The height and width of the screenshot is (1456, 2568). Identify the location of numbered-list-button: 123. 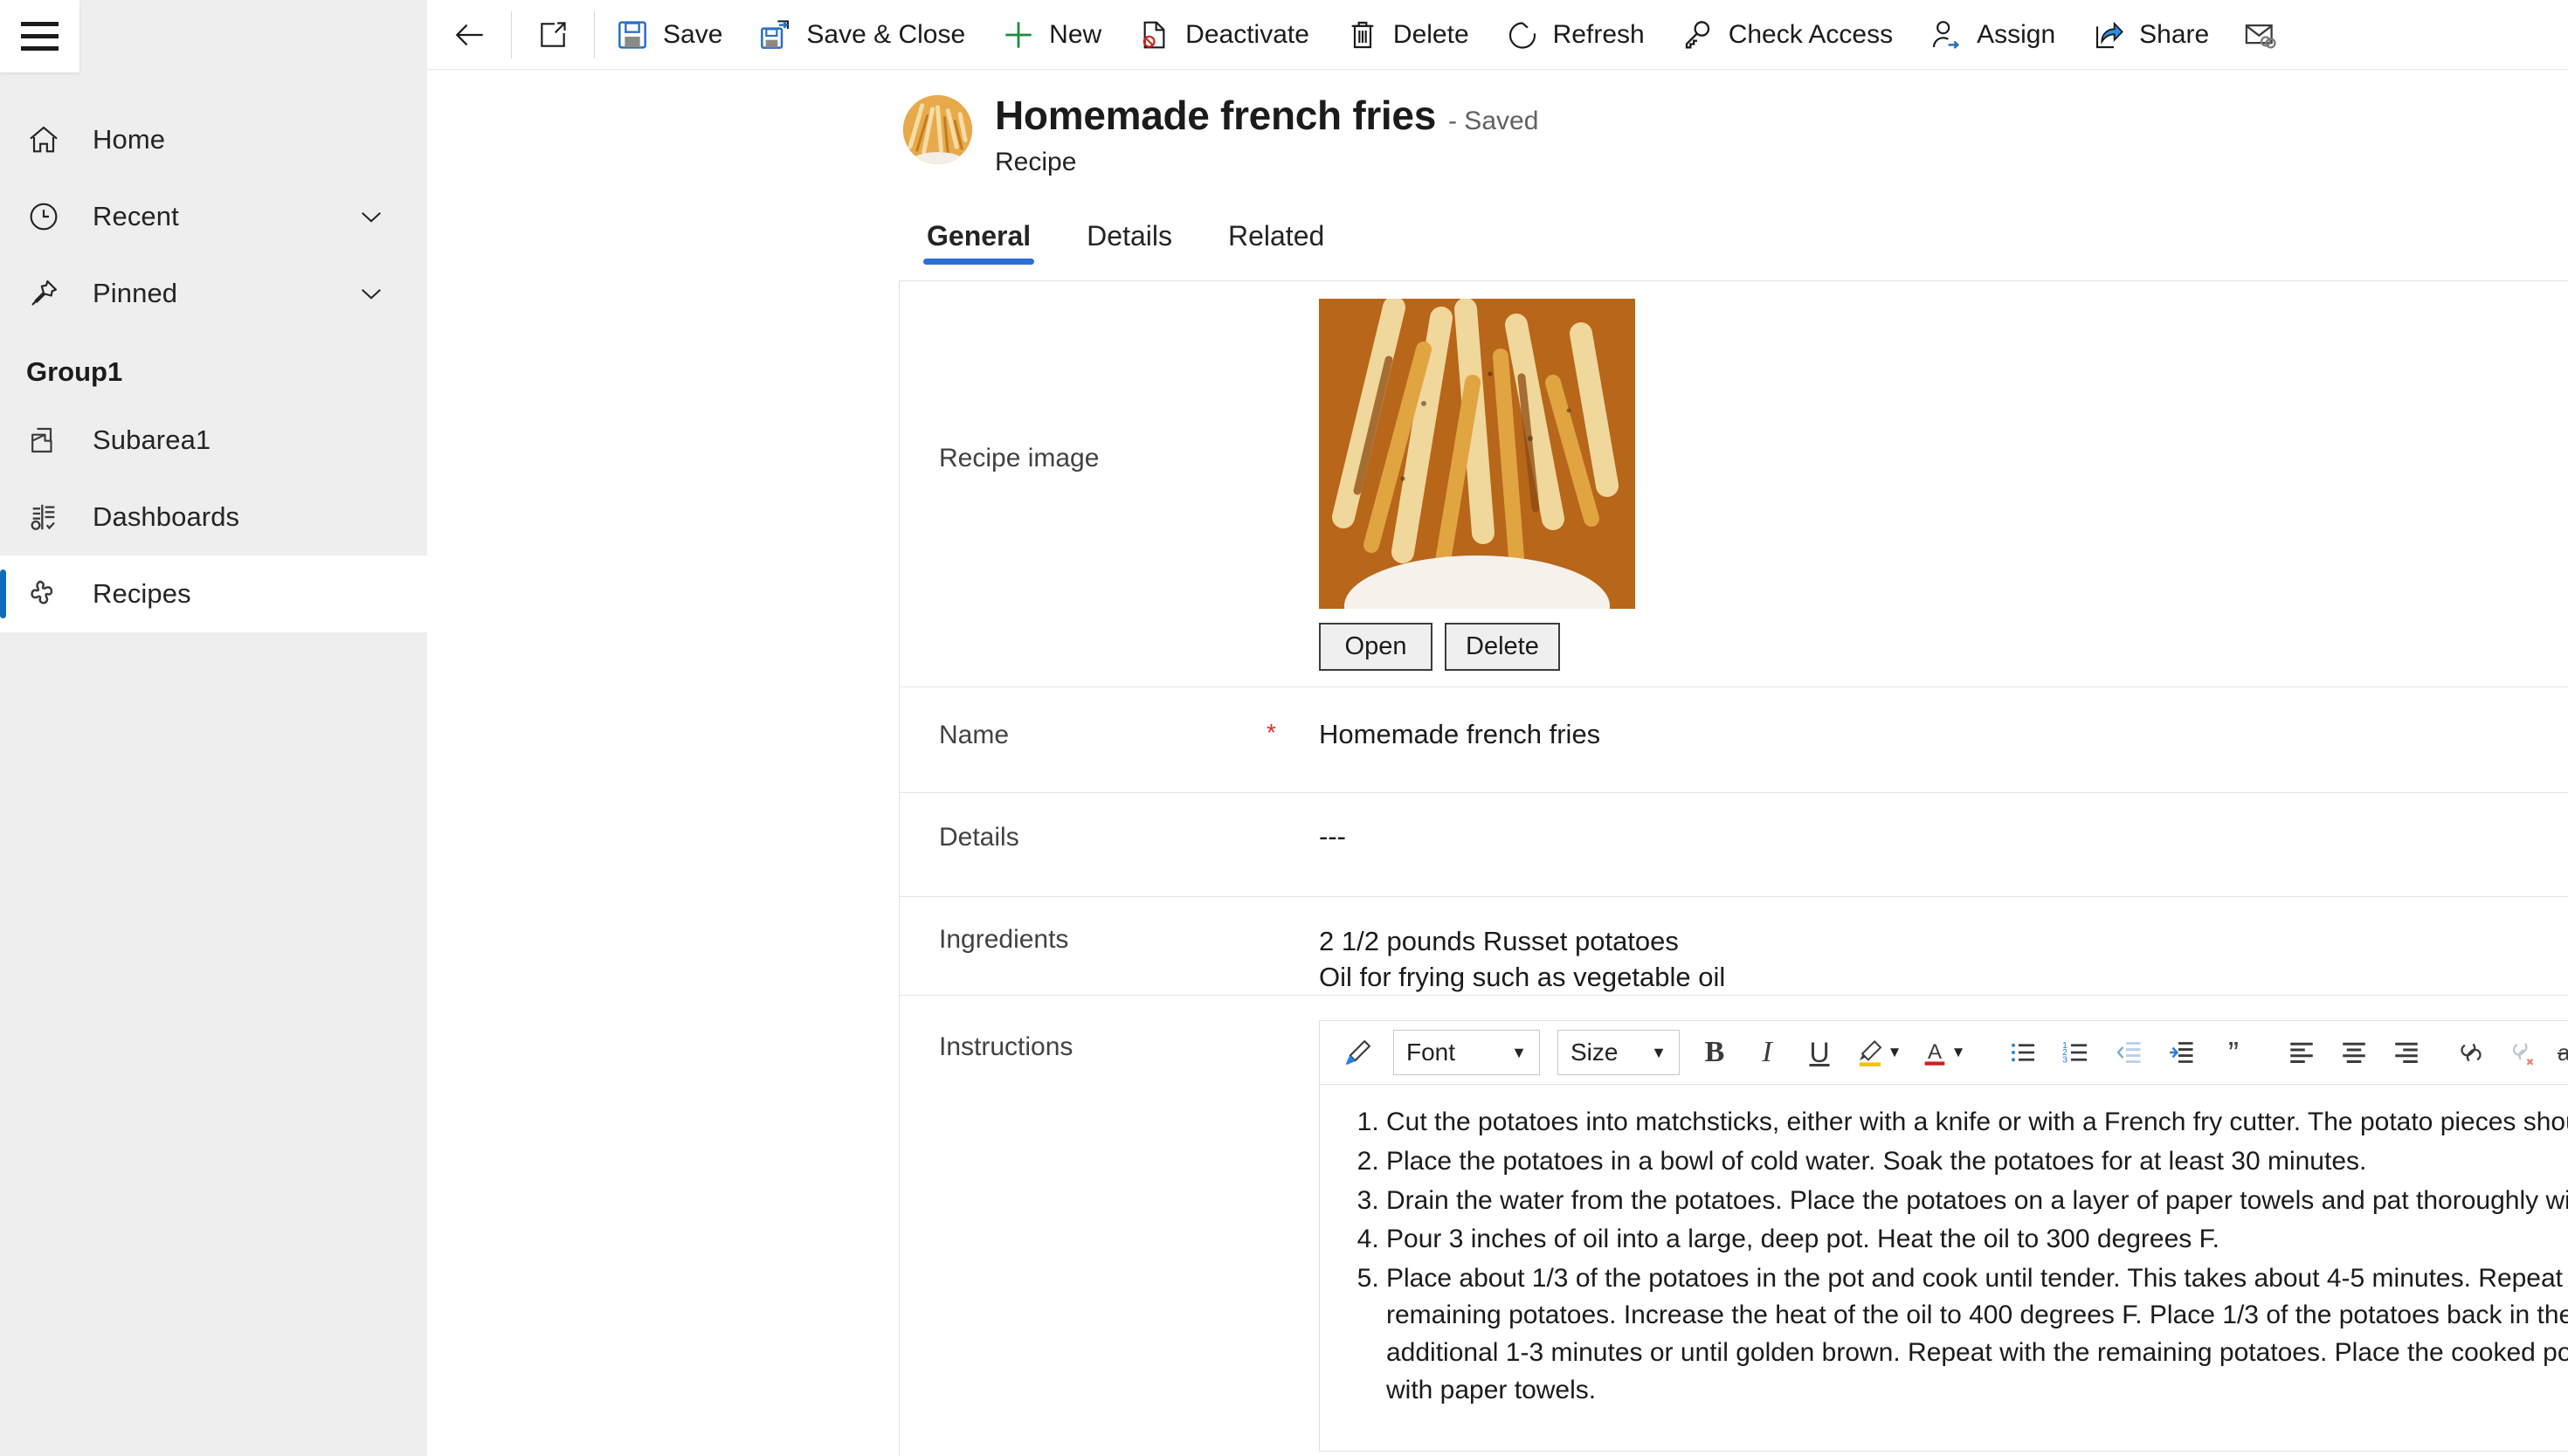
(2076, 1052).